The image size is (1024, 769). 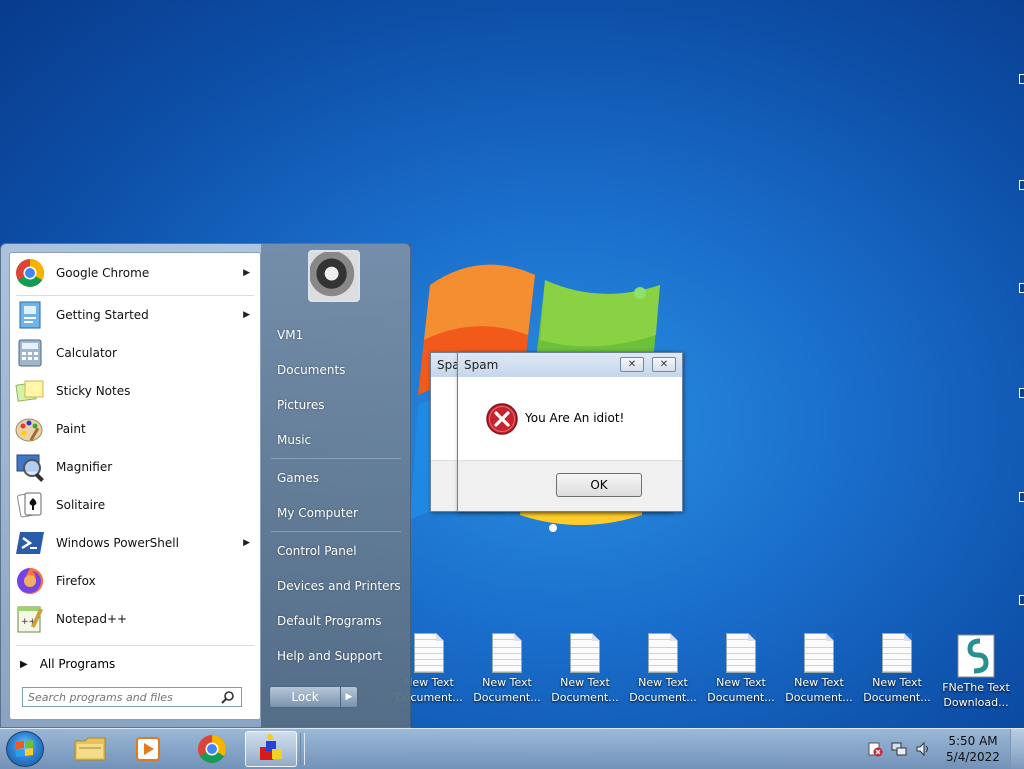 I want to click on program-label: Getting Started, so click(x=102, y=315).